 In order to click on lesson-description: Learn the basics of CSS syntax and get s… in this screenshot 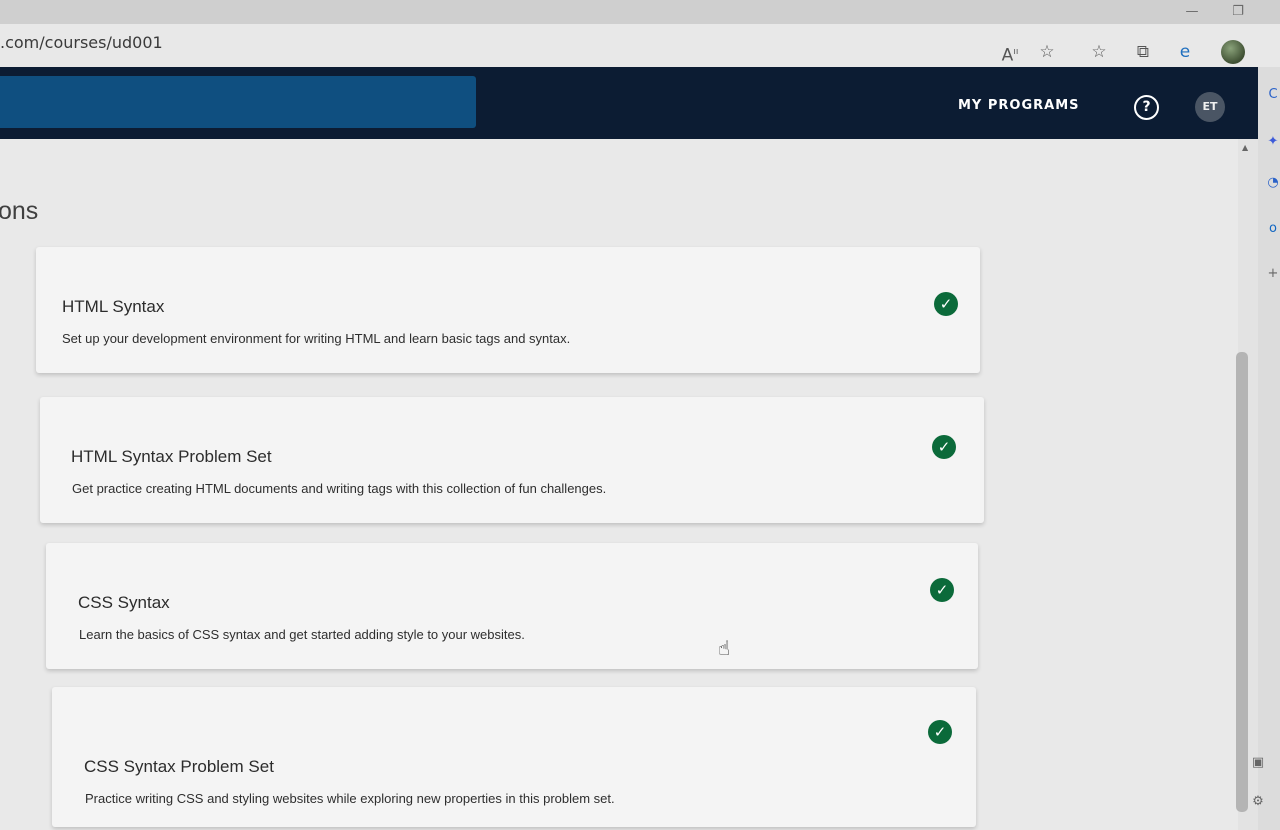, I will do `click(302, 634)`.